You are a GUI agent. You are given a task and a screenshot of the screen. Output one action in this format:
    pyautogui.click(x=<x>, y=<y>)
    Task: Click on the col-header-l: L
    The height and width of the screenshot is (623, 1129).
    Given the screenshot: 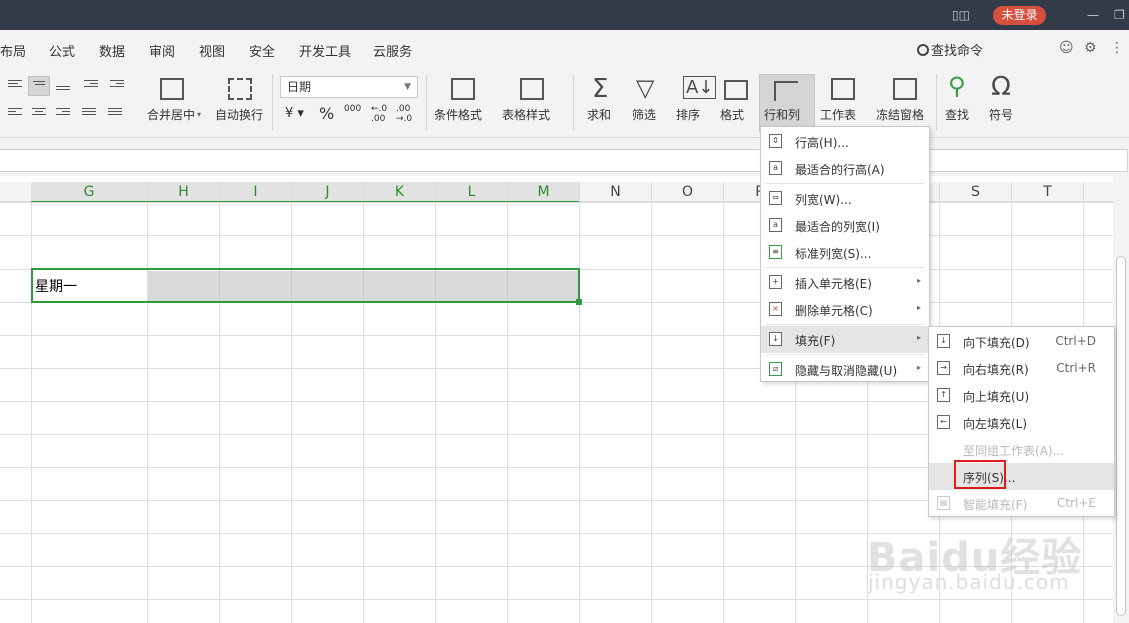 What is the action you would take?
    pyautogui.click(x=472, y=192)
    